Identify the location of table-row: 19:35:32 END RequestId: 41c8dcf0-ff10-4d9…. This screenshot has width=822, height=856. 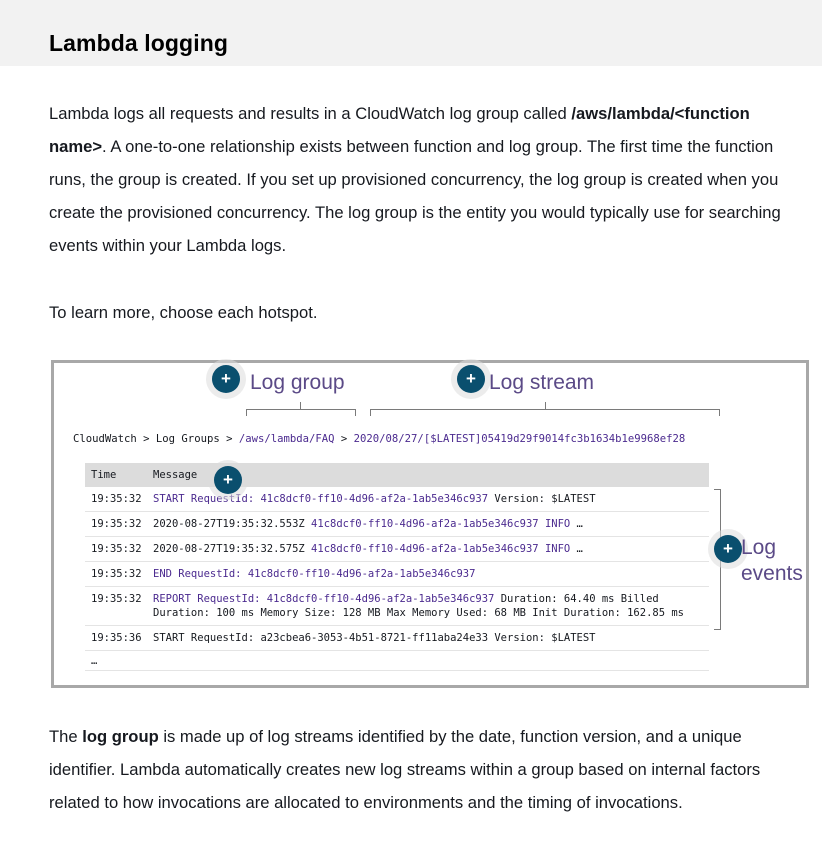
(397, 574).